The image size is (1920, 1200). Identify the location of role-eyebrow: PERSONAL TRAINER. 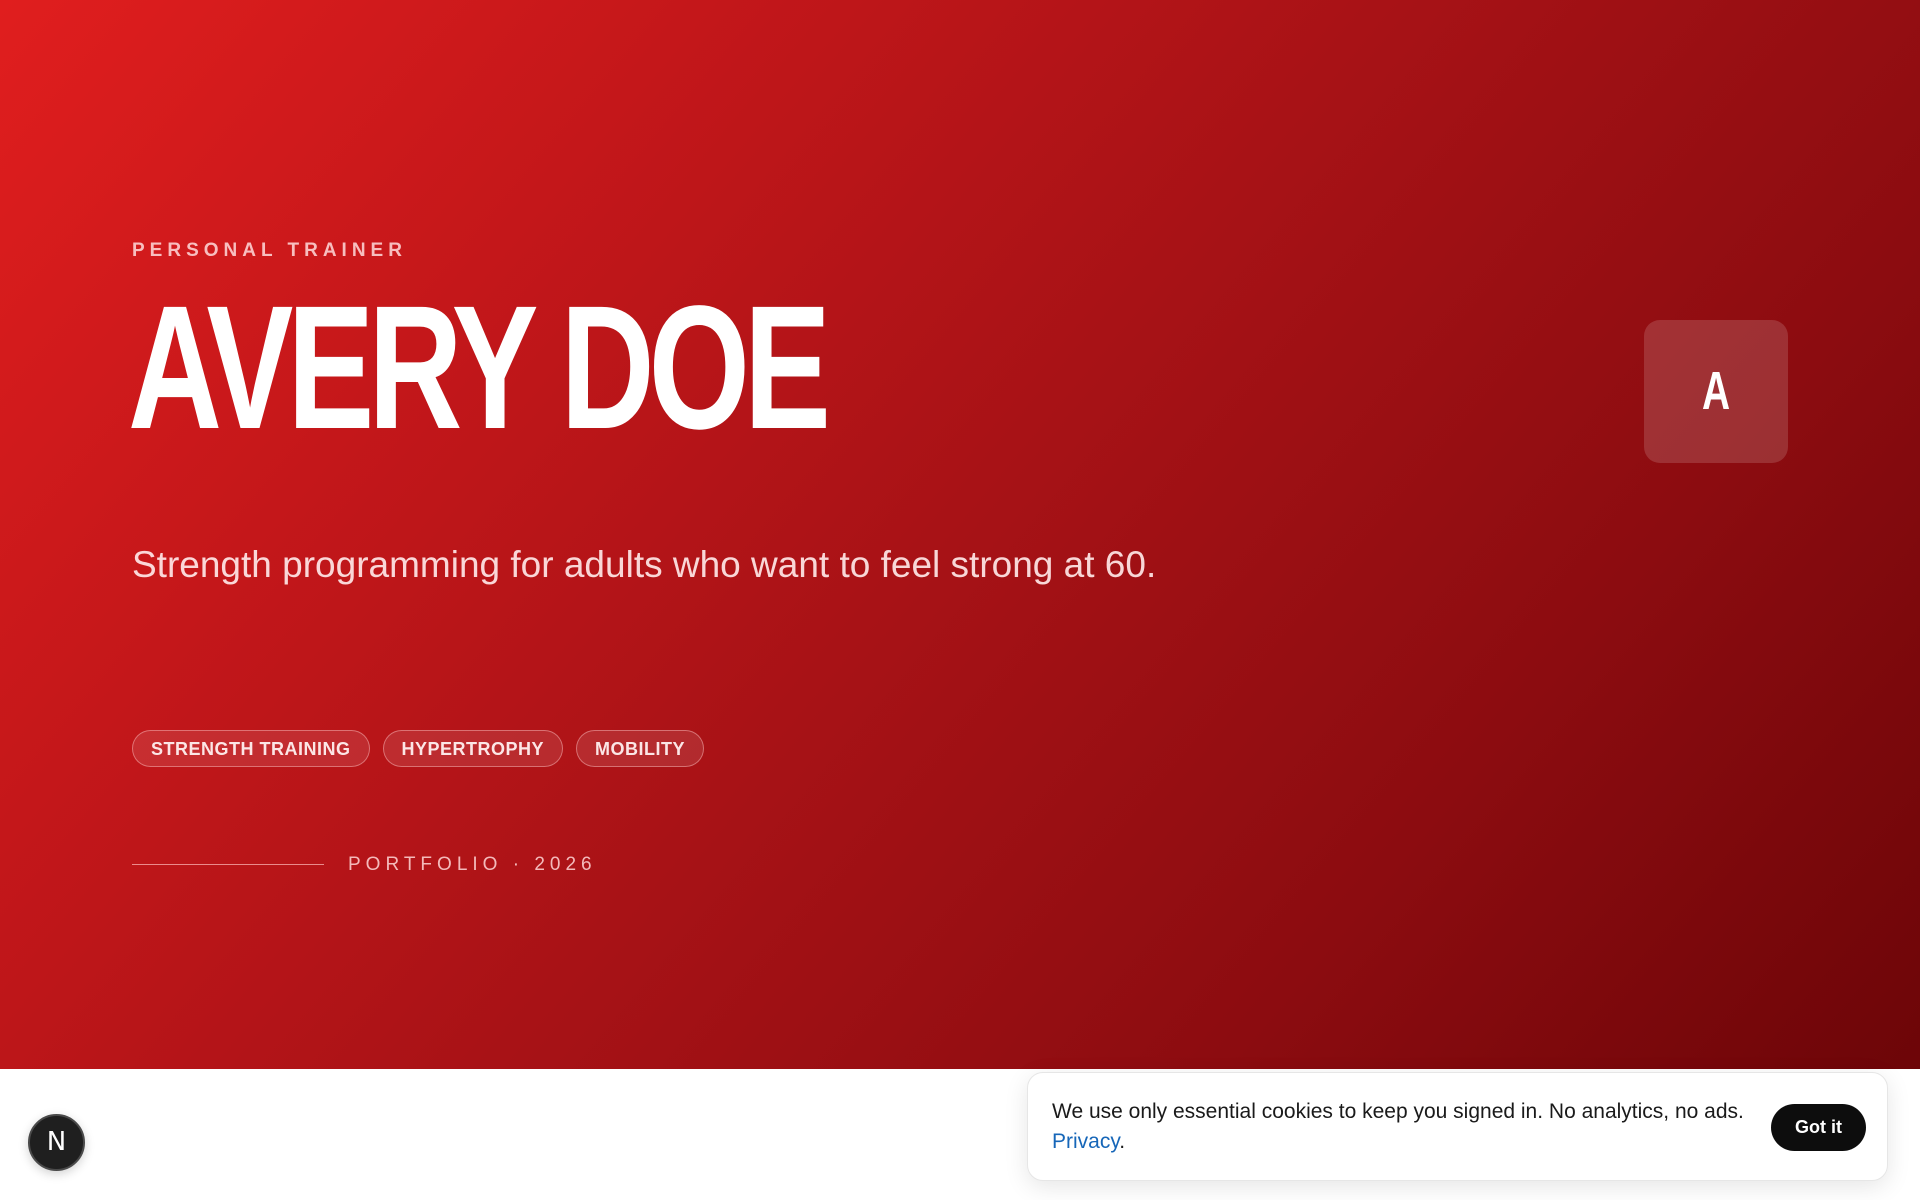
(269, 250).